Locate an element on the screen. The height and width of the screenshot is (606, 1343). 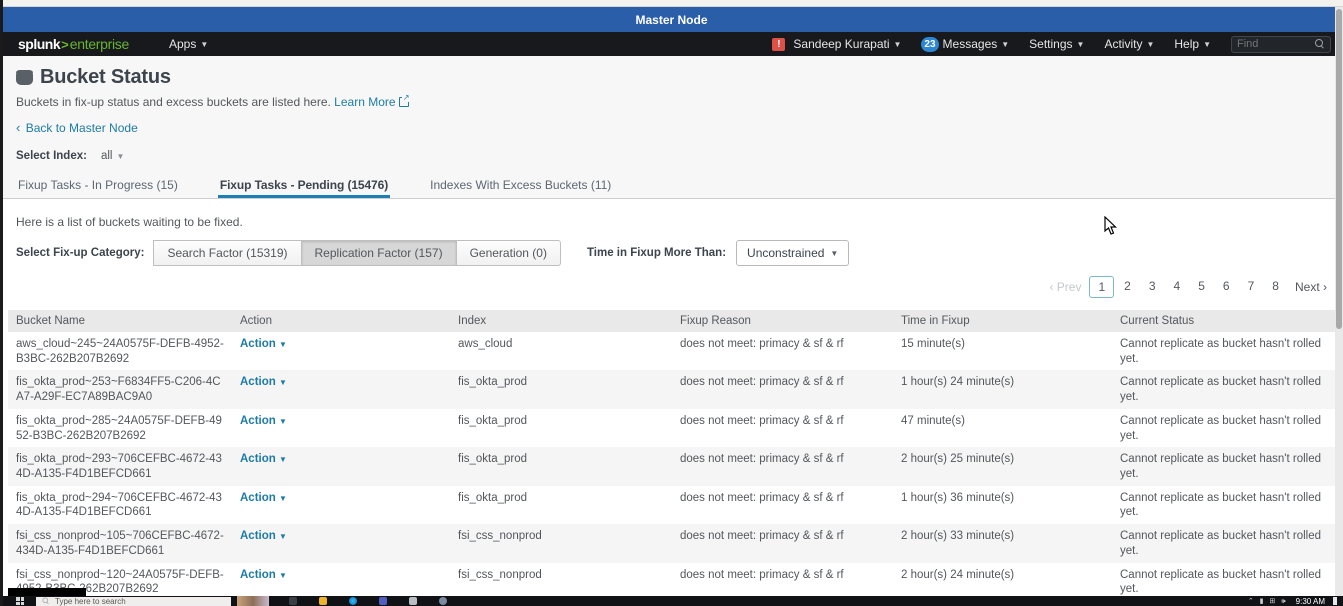
taskbar-widget-thumbnail is located at coordinates (253, 601).